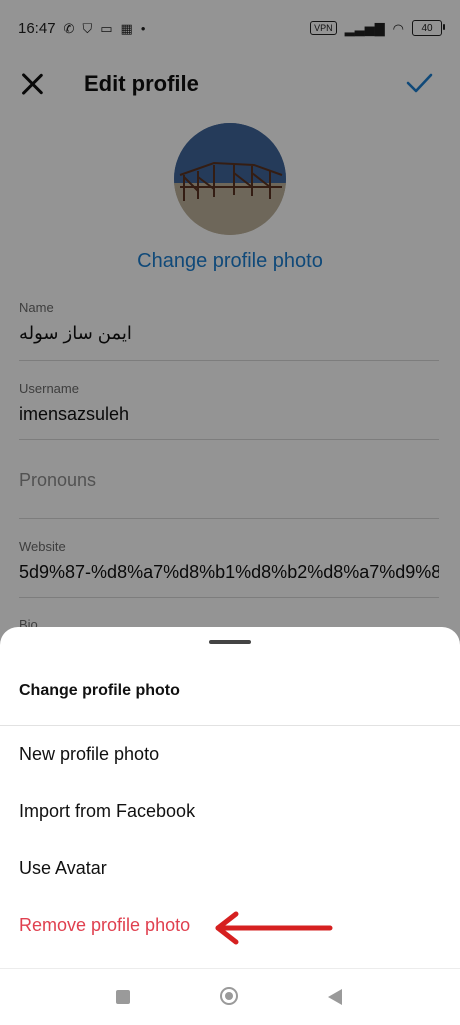 The width and height of the screenshot is (460, 1025). What do you see at coordinates (230, 642) in the screenshot?
I see `sheet-handle` at bounding box center [230, 642].